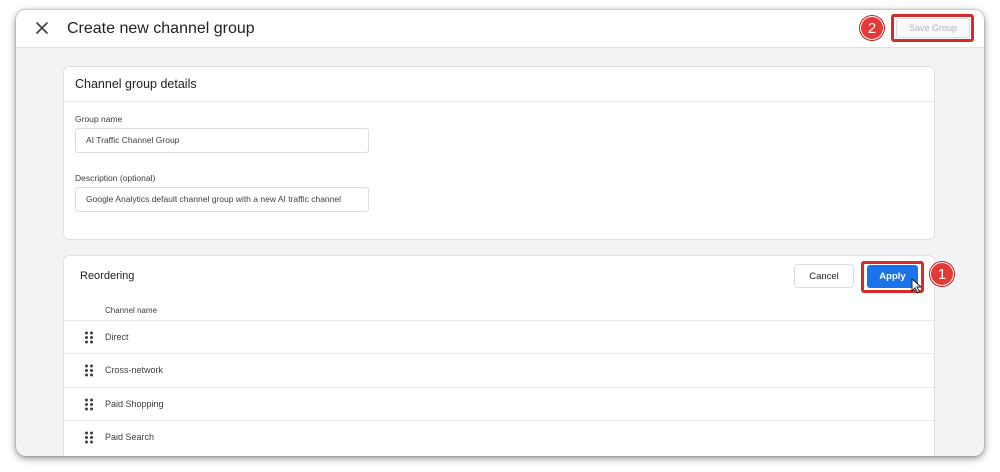 Image resolution: width=1000 pixels, height=472 pixels. I want to click on channel-name: Direct, so click(117, 337).